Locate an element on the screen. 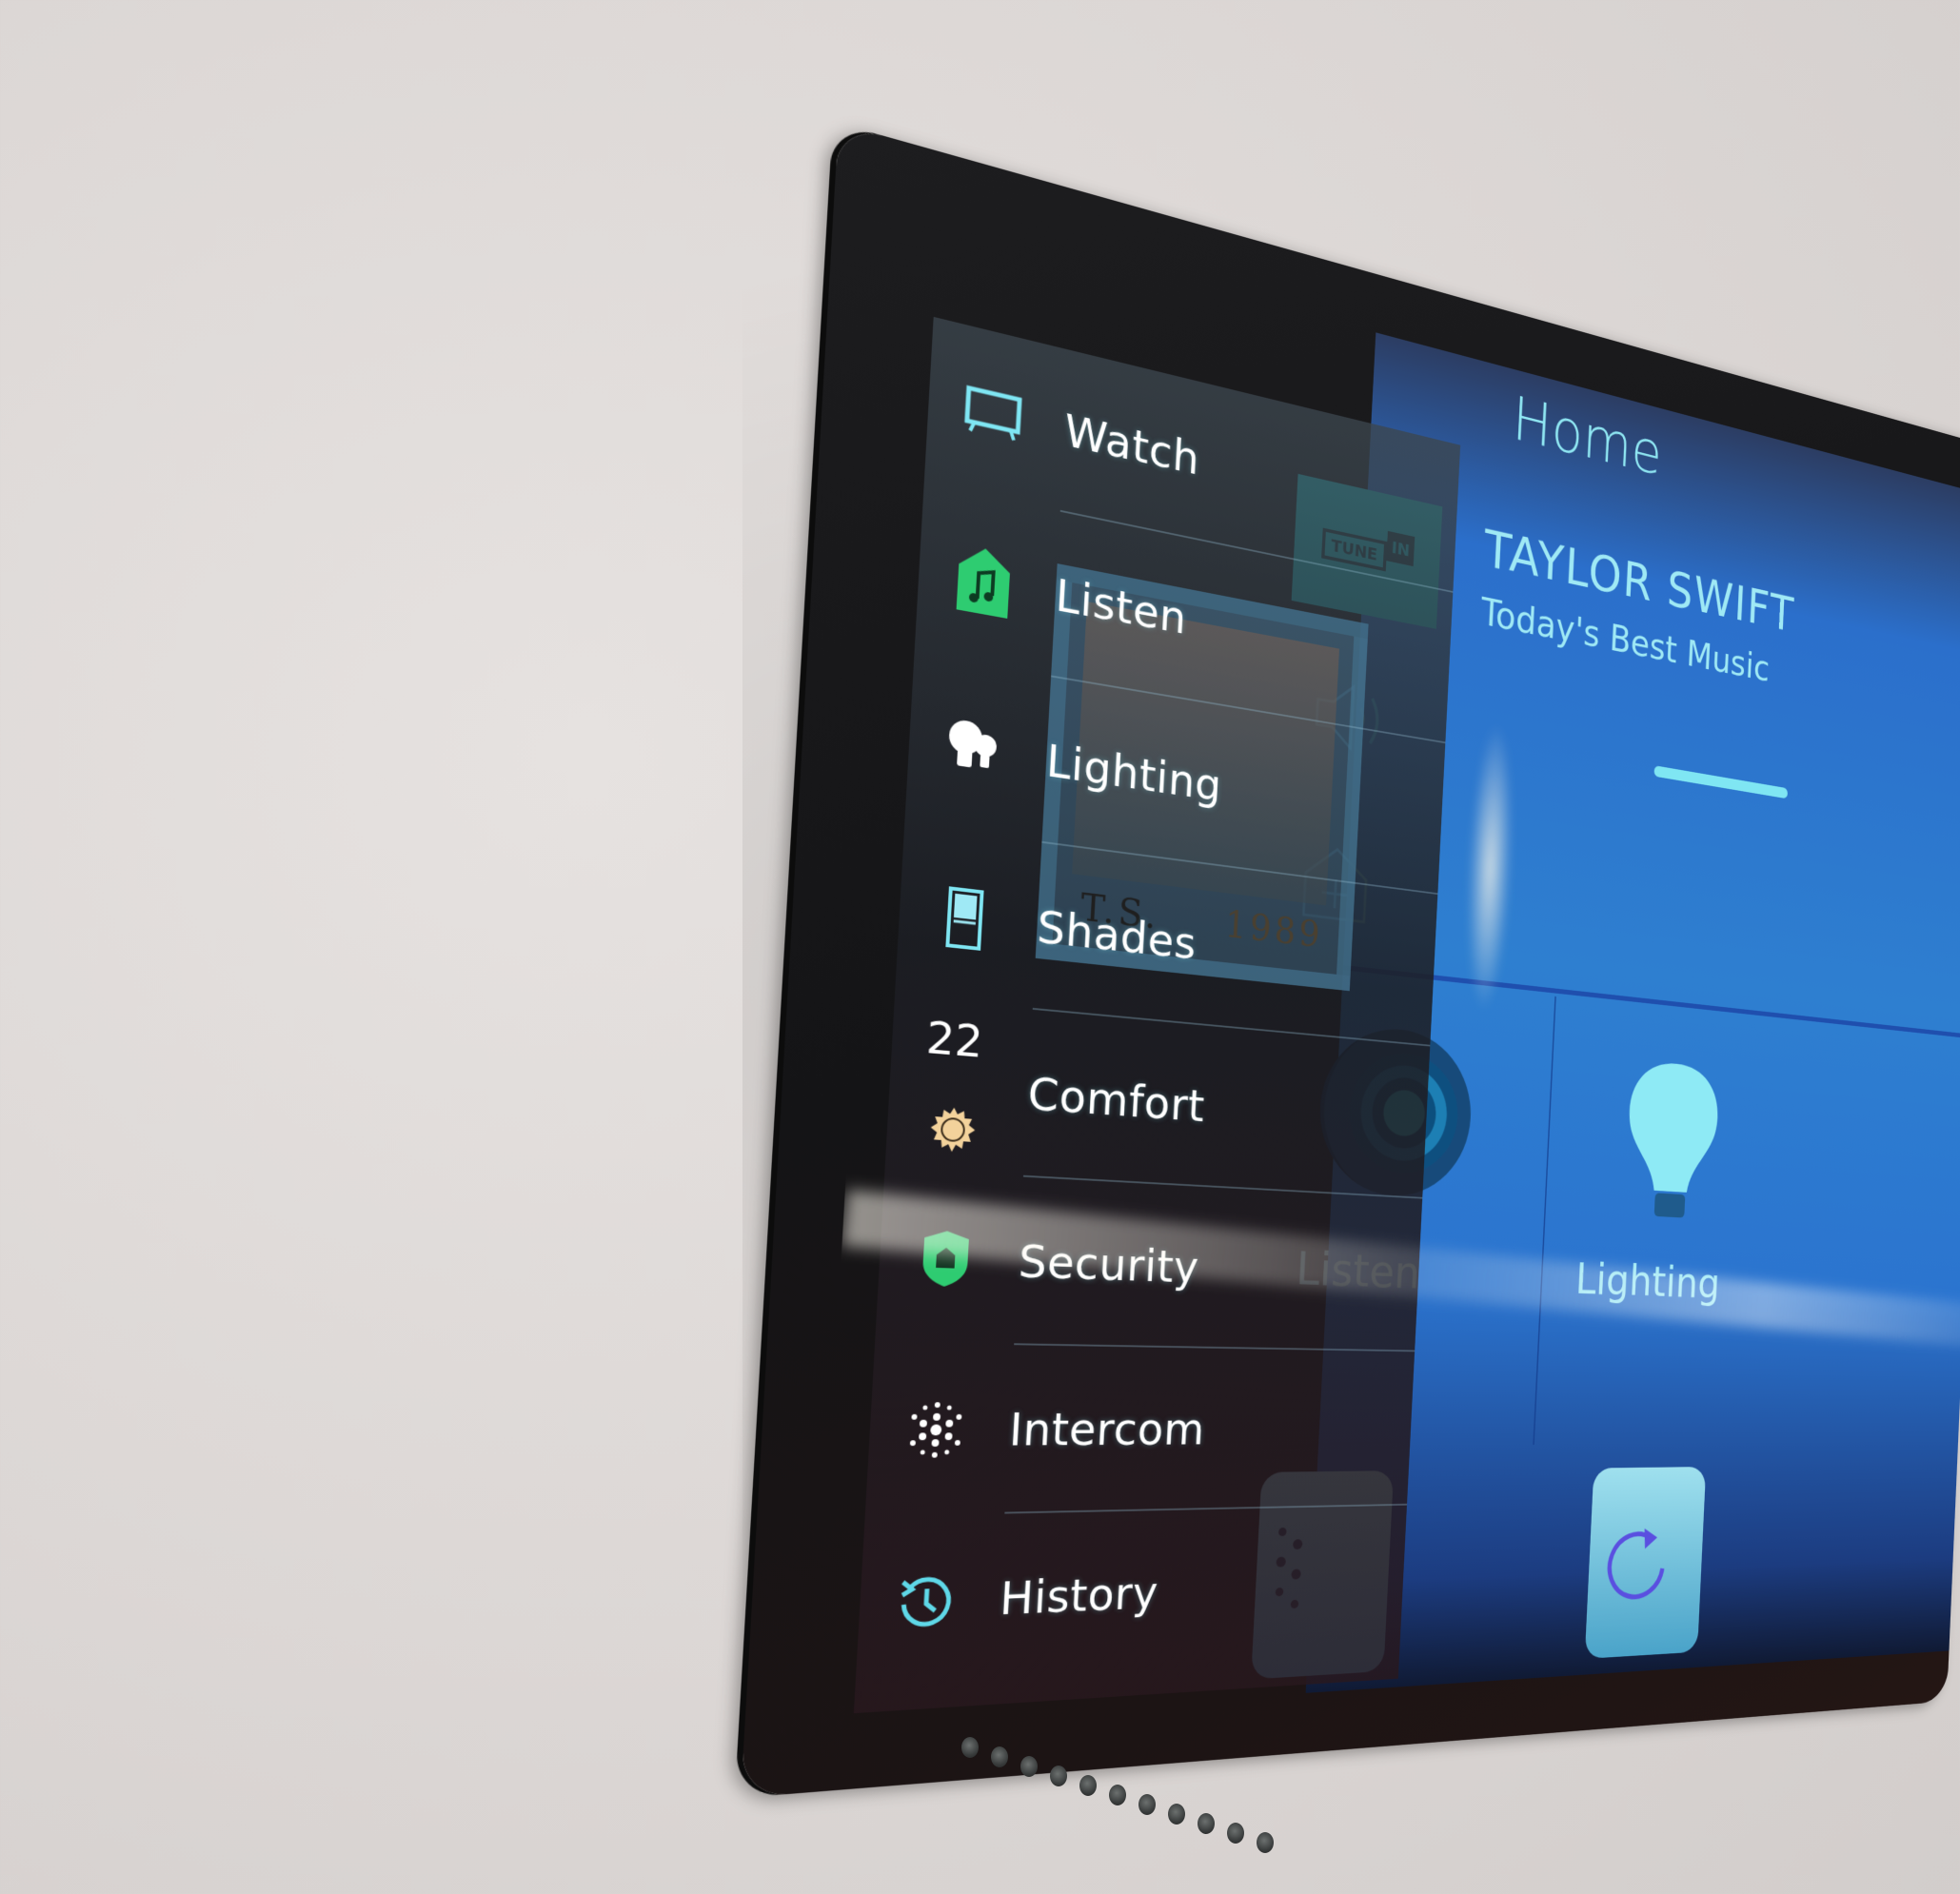 The image size is (1960, 1894). bulbs-icon is located at coordinates (974, 749).